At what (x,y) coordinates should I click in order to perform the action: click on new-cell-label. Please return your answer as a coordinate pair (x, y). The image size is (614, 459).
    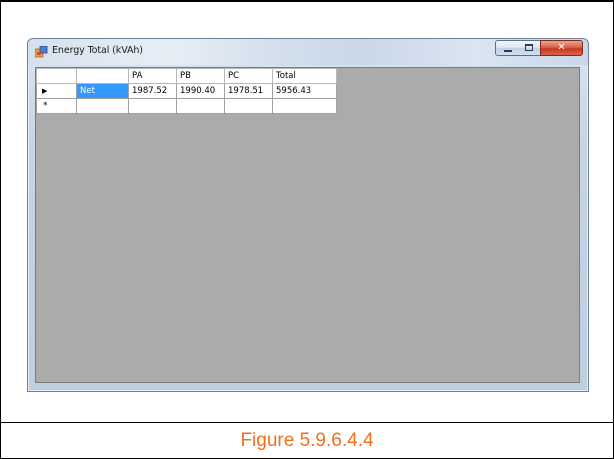
    Looking at the image, I should click on (102, 106).